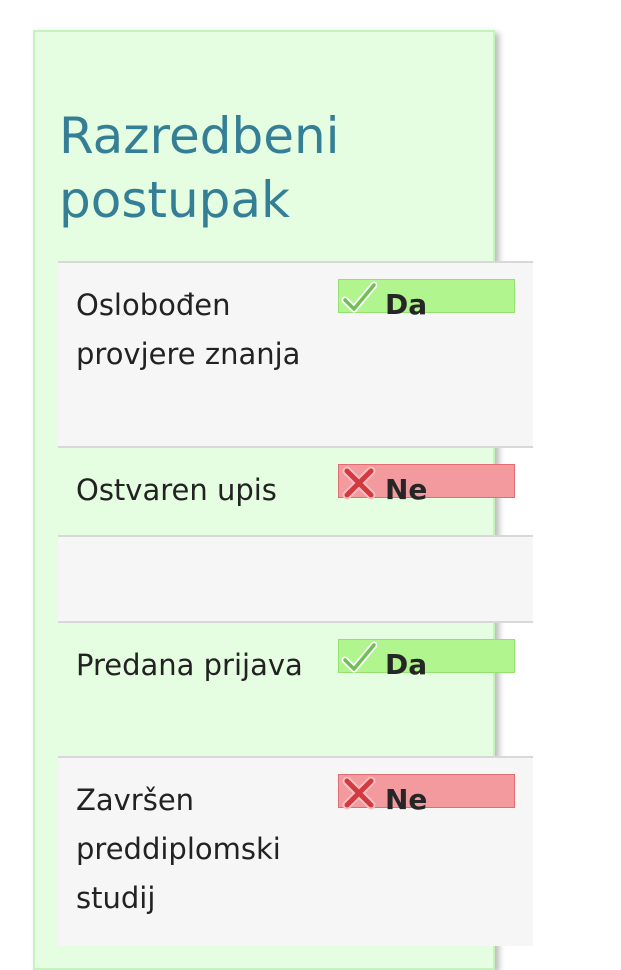  Describe the element at coordinates (189, 665) in the screenshot. I see `row-label: Predana prijava` at that location.